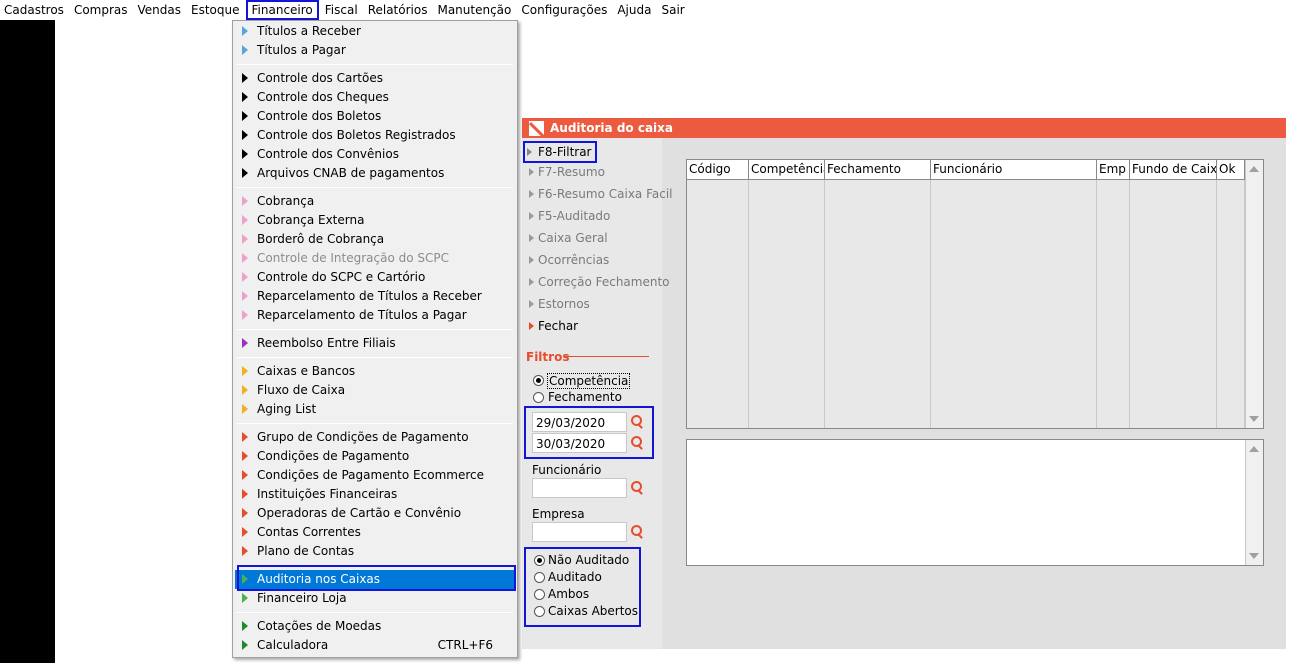  I want to click on menu-item: Grupo de Condições de Pagamento, so click(375, 437).